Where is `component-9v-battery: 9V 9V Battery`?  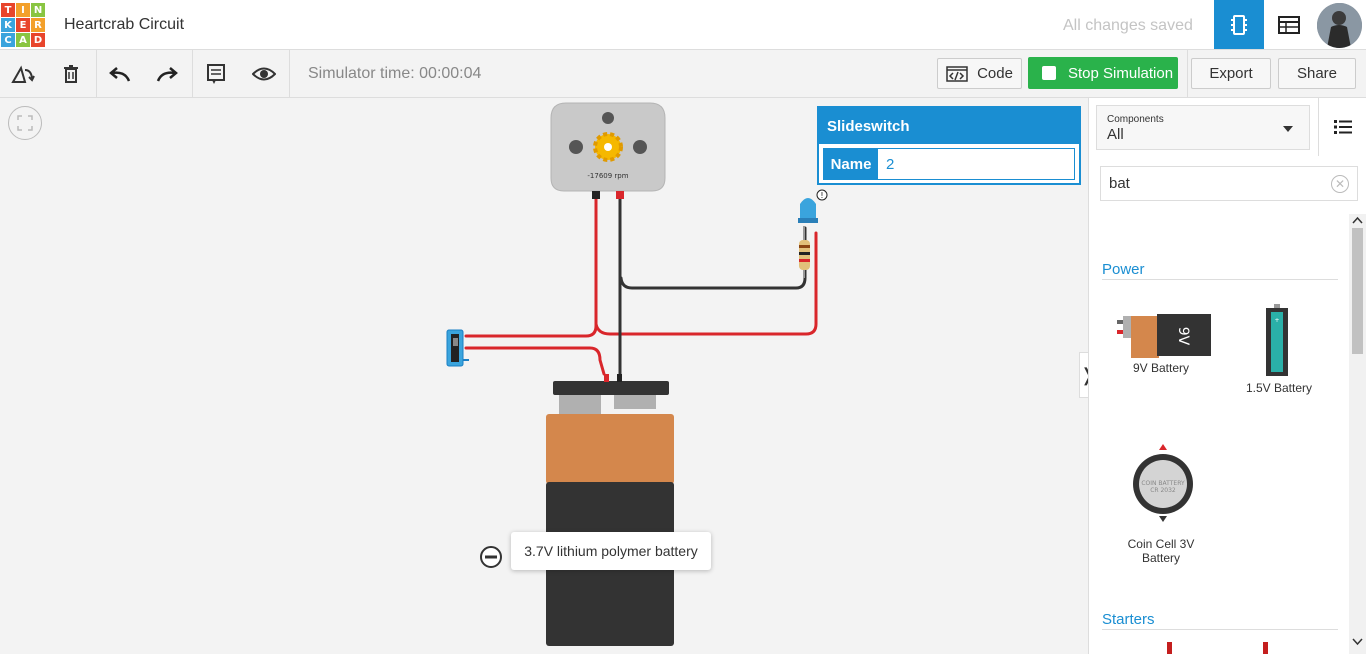
component-9v-battery: 9V 9V Battery is located at coordinates (1161, 336).